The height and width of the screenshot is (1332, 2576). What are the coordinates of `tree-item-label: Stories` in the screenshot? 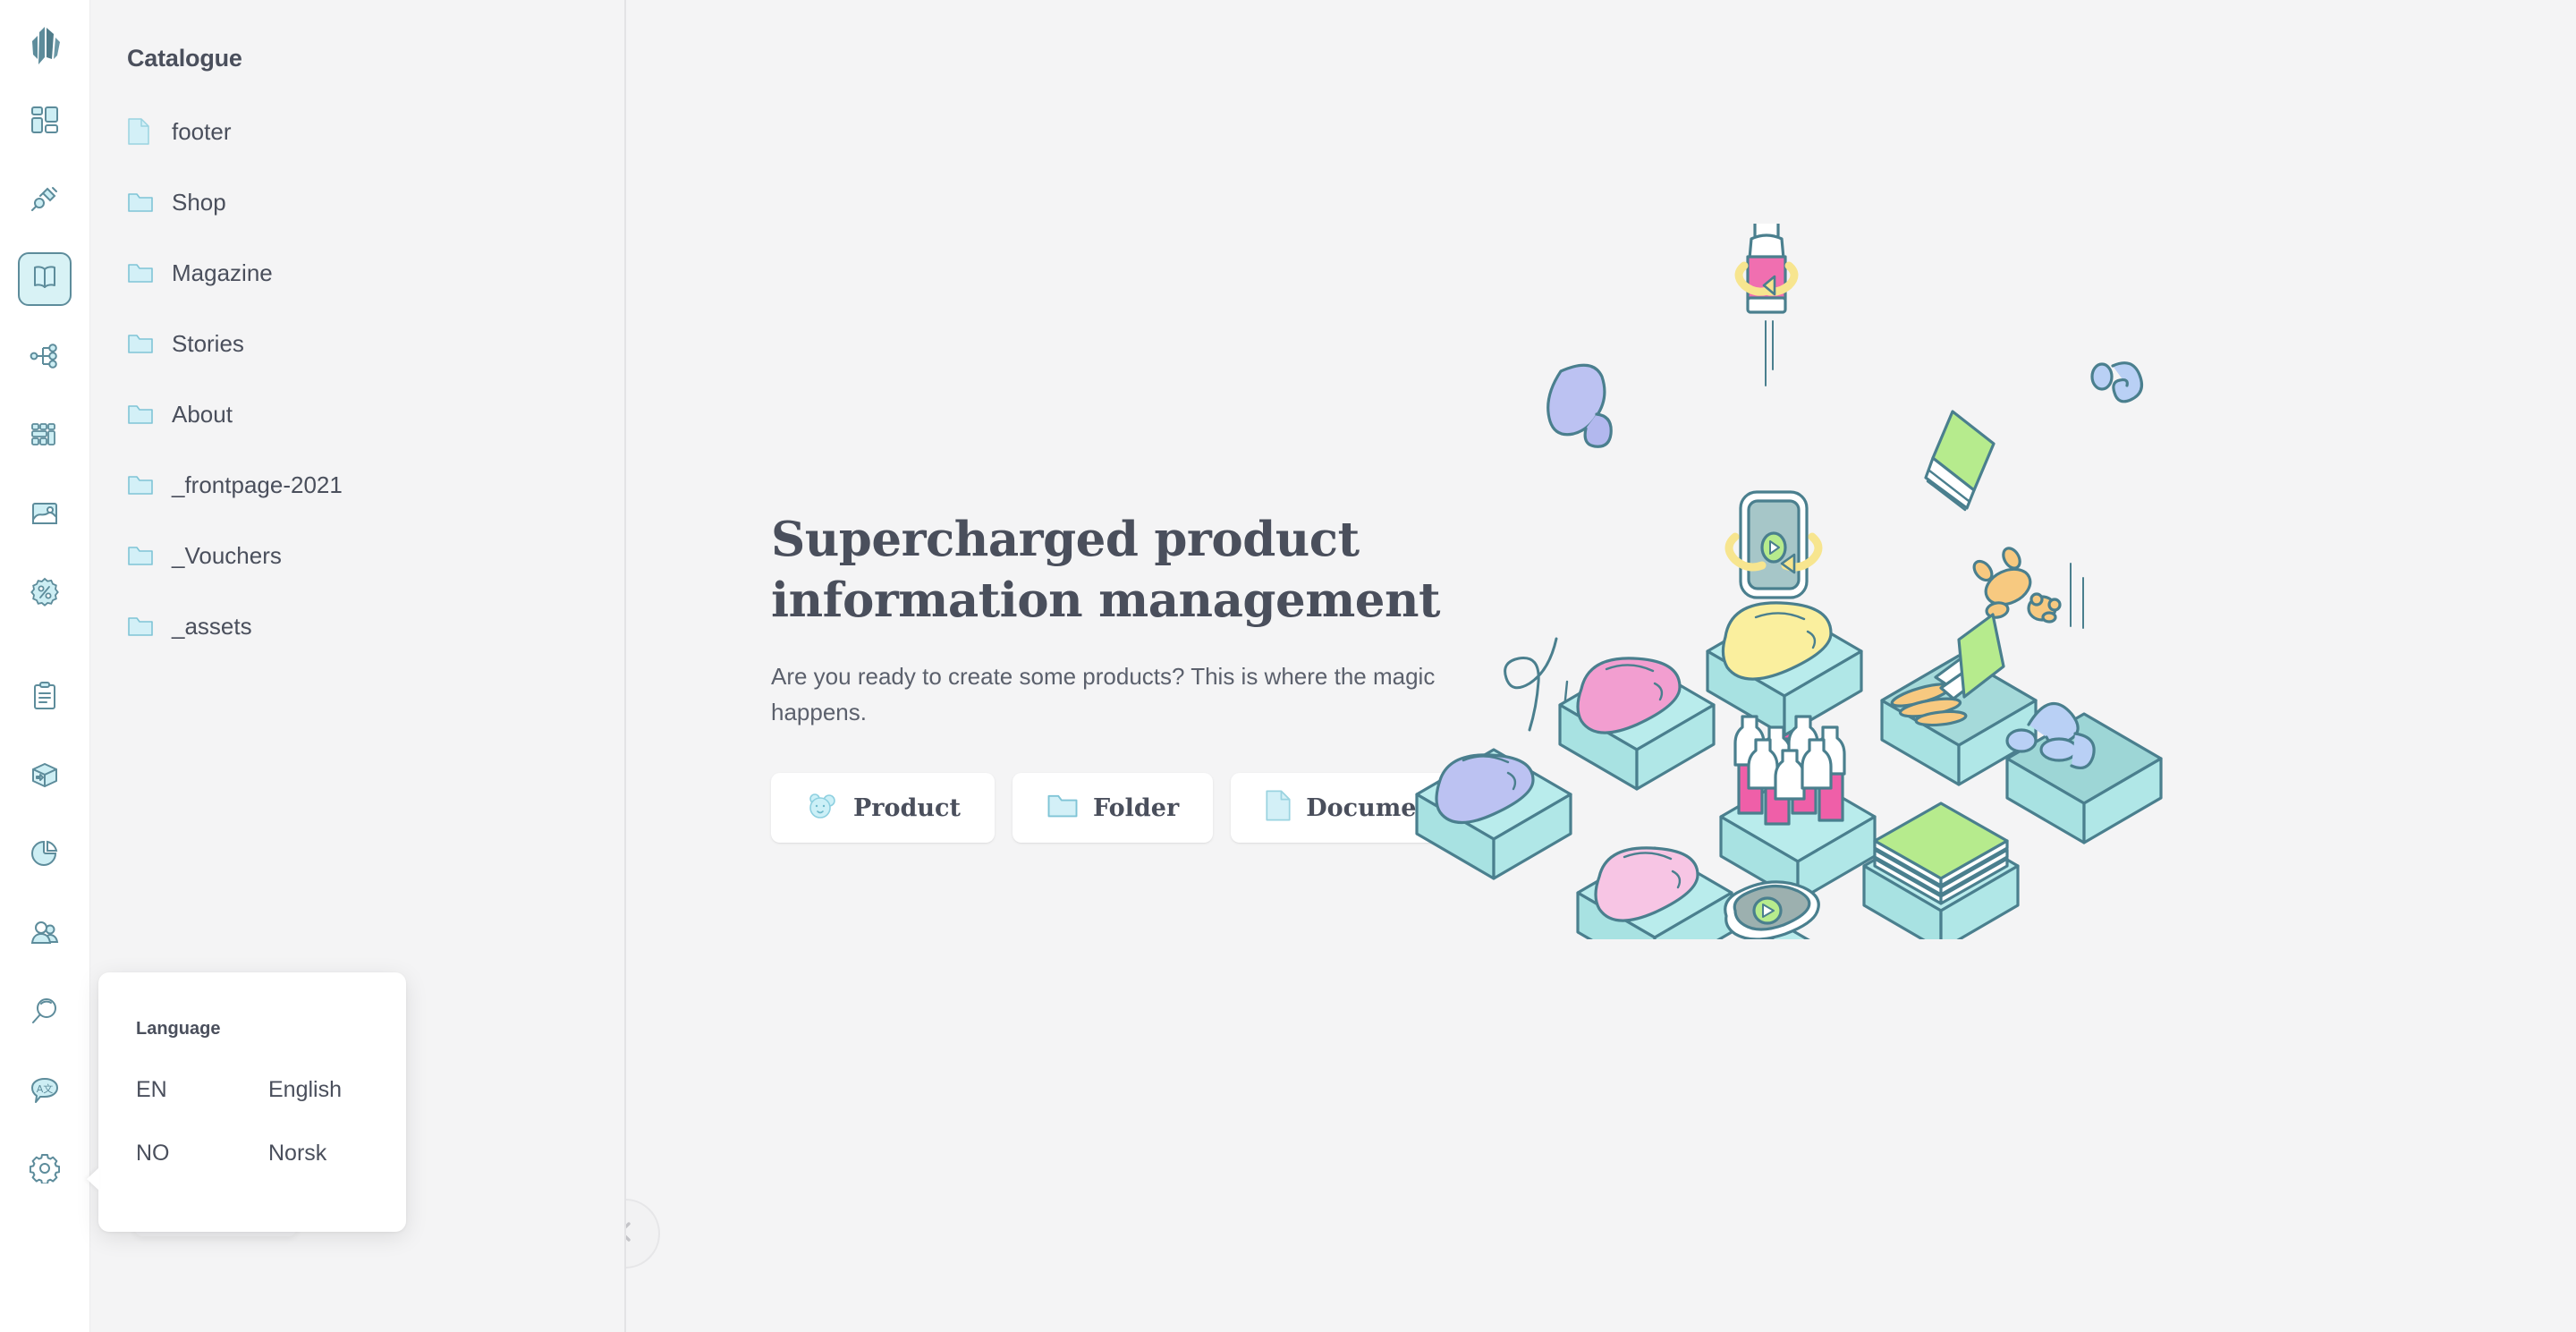 It's located at (208, 343).